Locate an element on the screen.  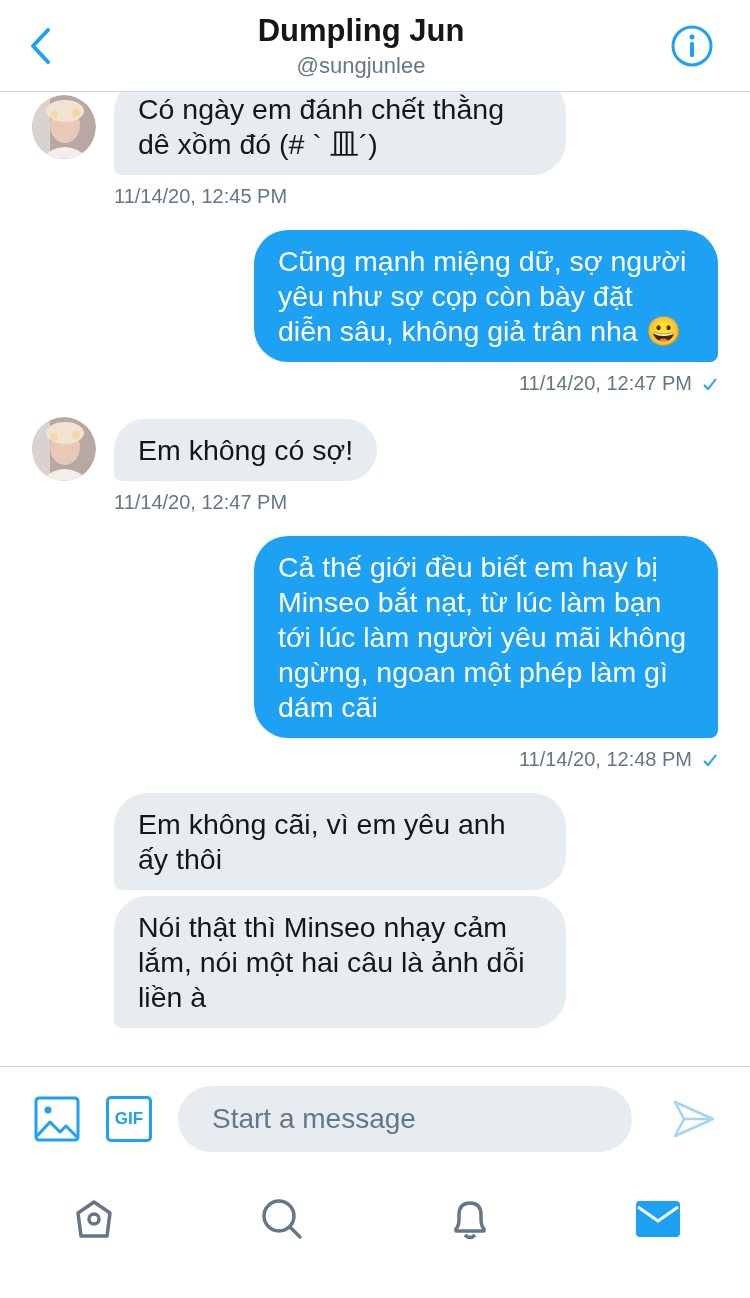
info-icon is located at coordinates (692, 45).